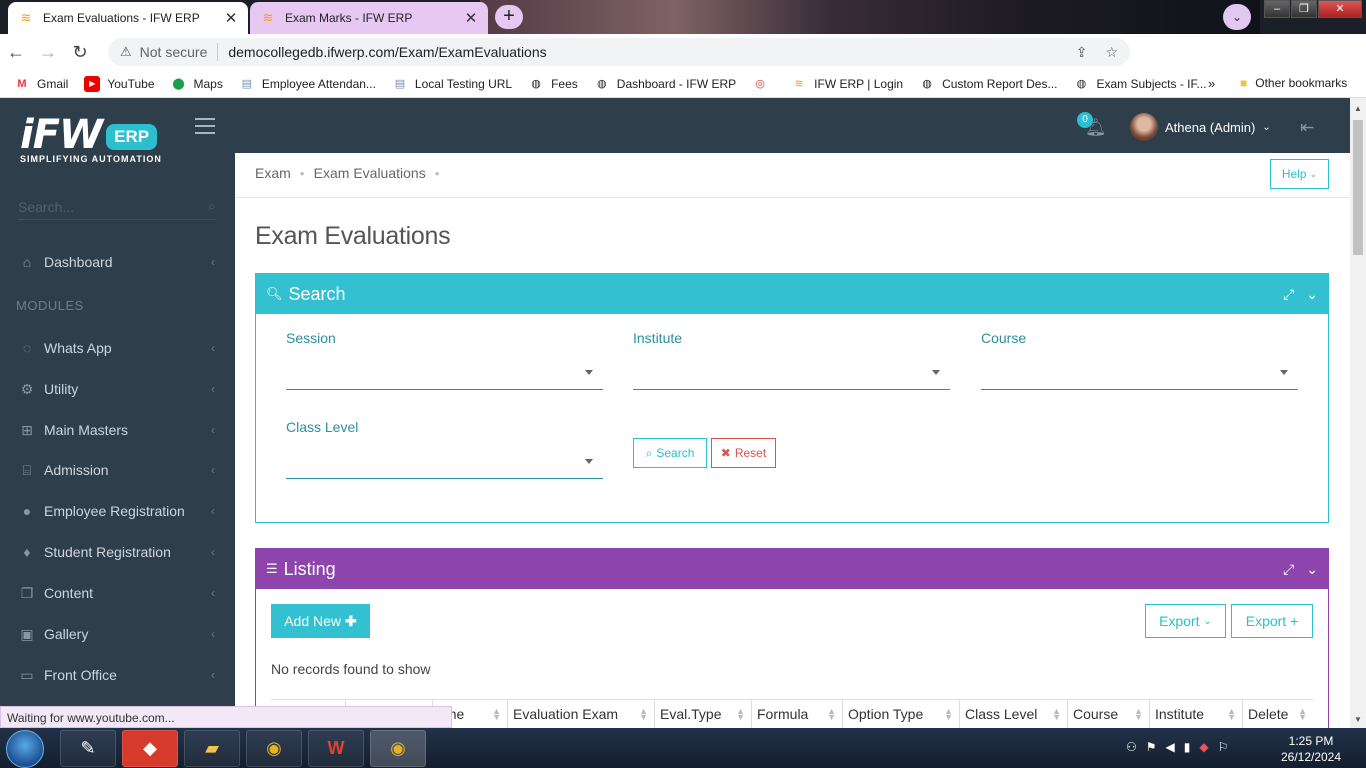 This screenshot has width=1366, height=768. I want to click on omnibox-actions: ⇪ ☆, so click(1097, 52).